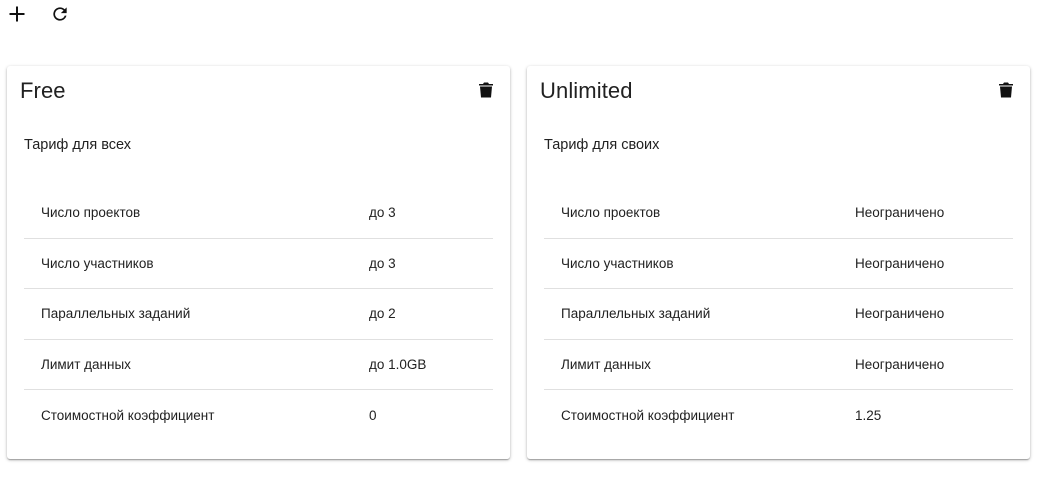 The width and height of the screenshot is (1054, 483). I want to click on plan-title: Free, so click(43, 90).